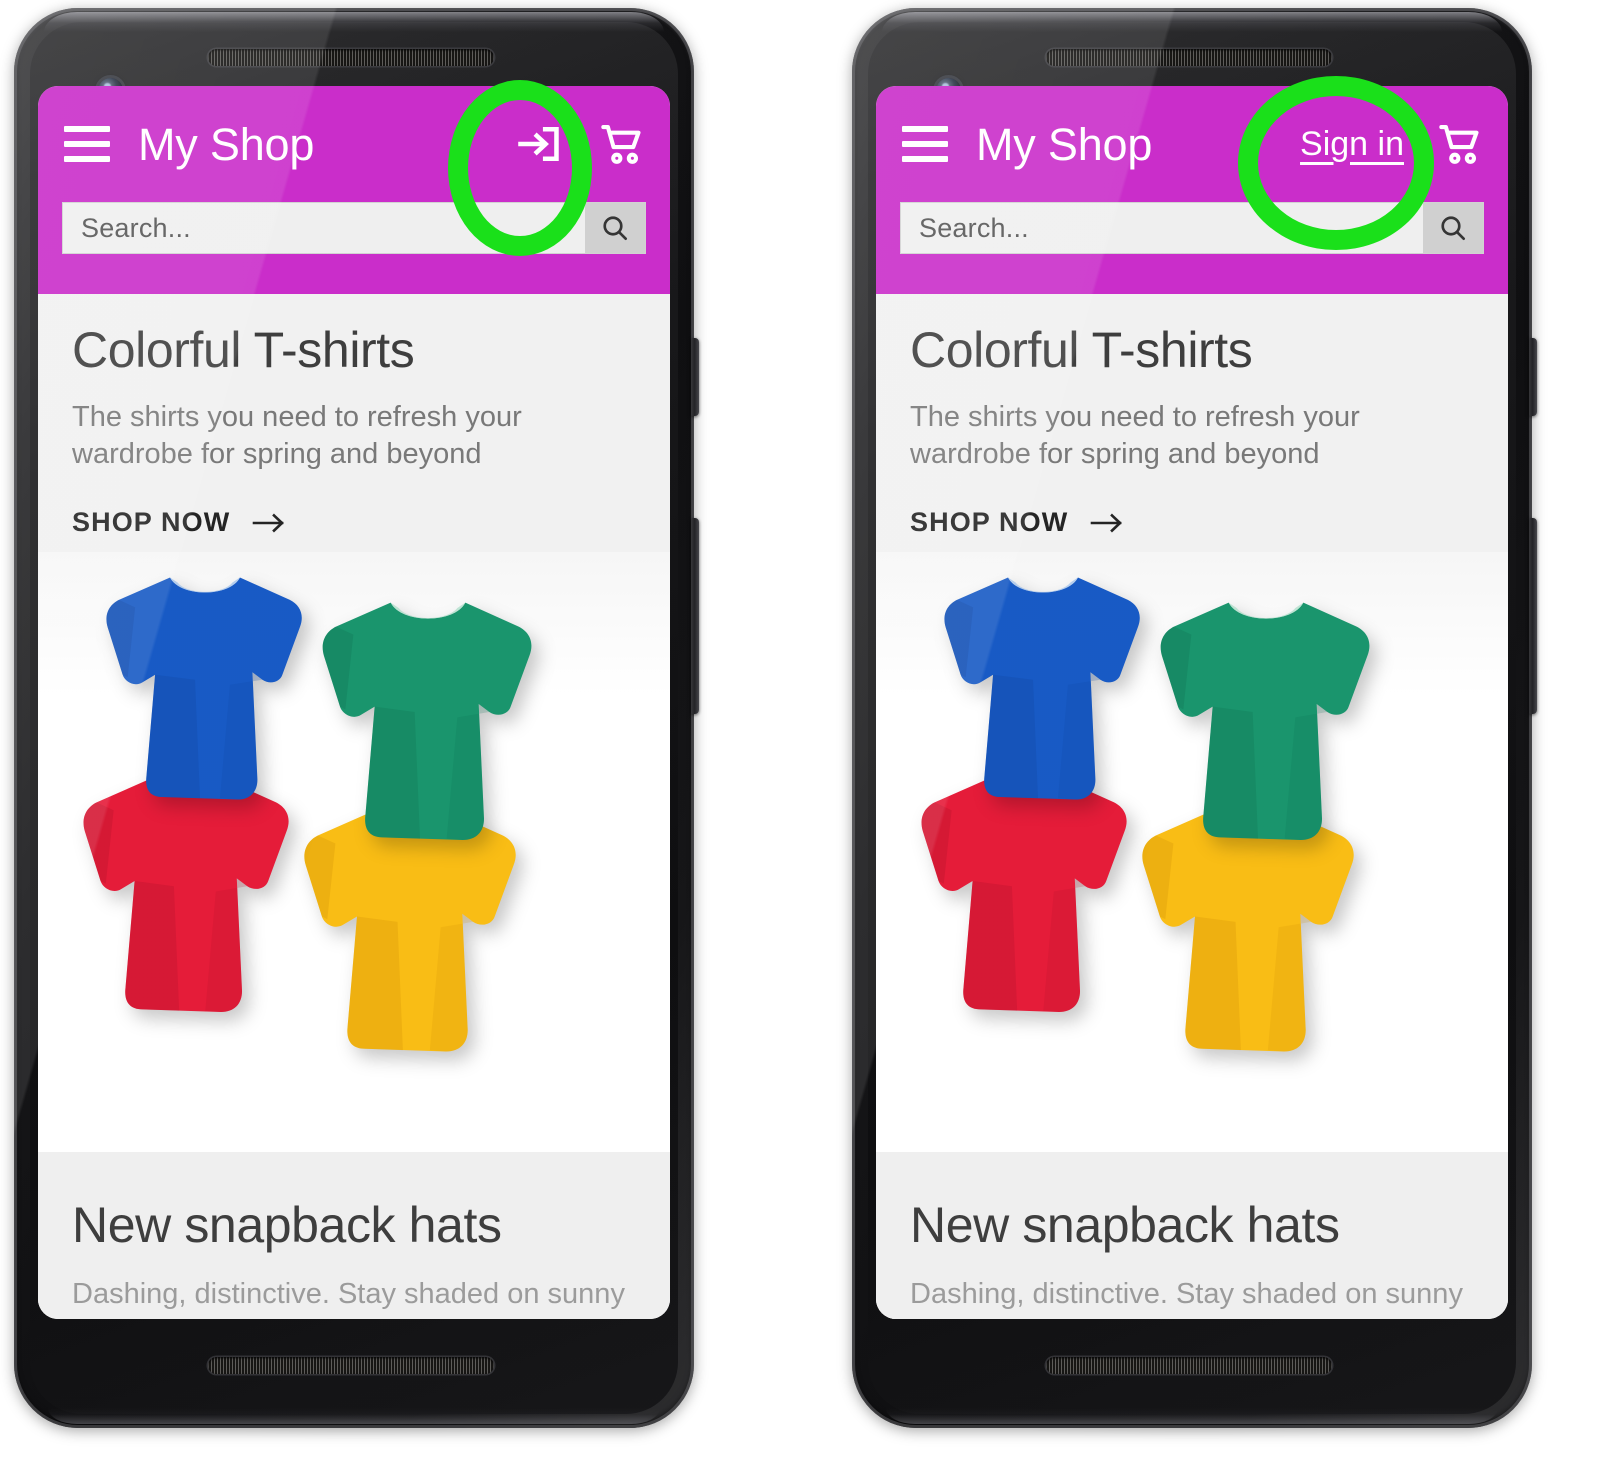 The width and height of the screenshot is (1600, 1473). I want to click on app-bar-row: My Shop, so click(354, 144).